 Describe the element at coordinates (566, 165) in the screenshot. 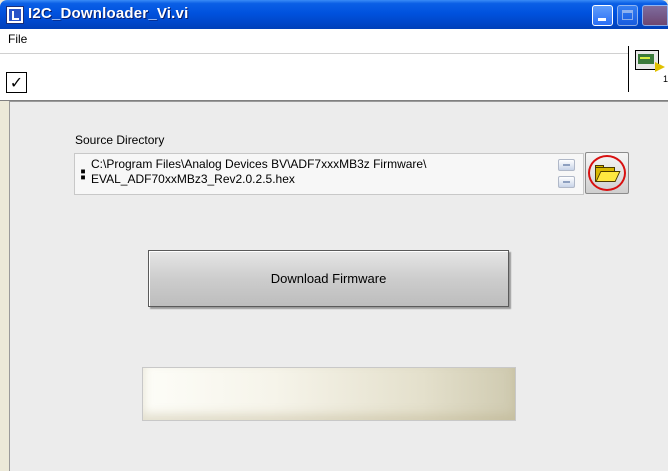

I see `path-scroll-up-button` at that location.